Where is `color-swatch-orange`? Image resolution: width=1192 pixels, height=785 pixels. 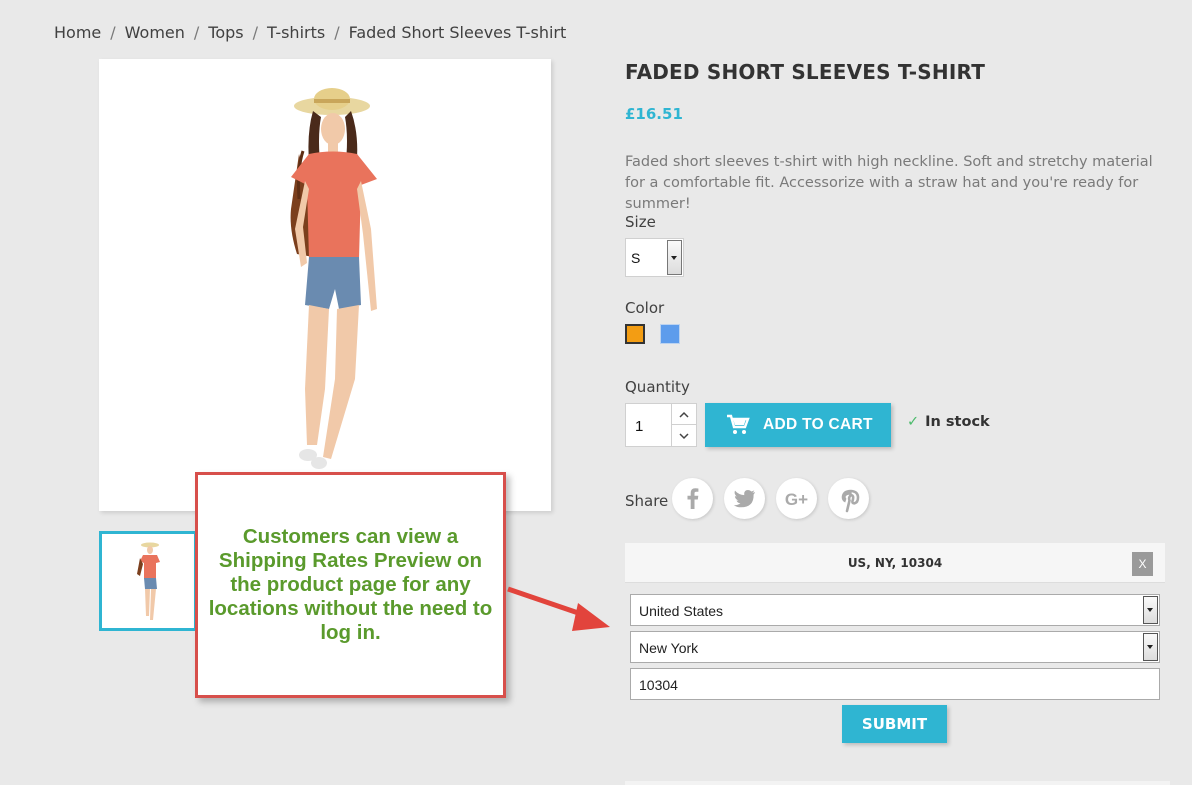 color-swatch-orange is located at coordinates (635, 334).